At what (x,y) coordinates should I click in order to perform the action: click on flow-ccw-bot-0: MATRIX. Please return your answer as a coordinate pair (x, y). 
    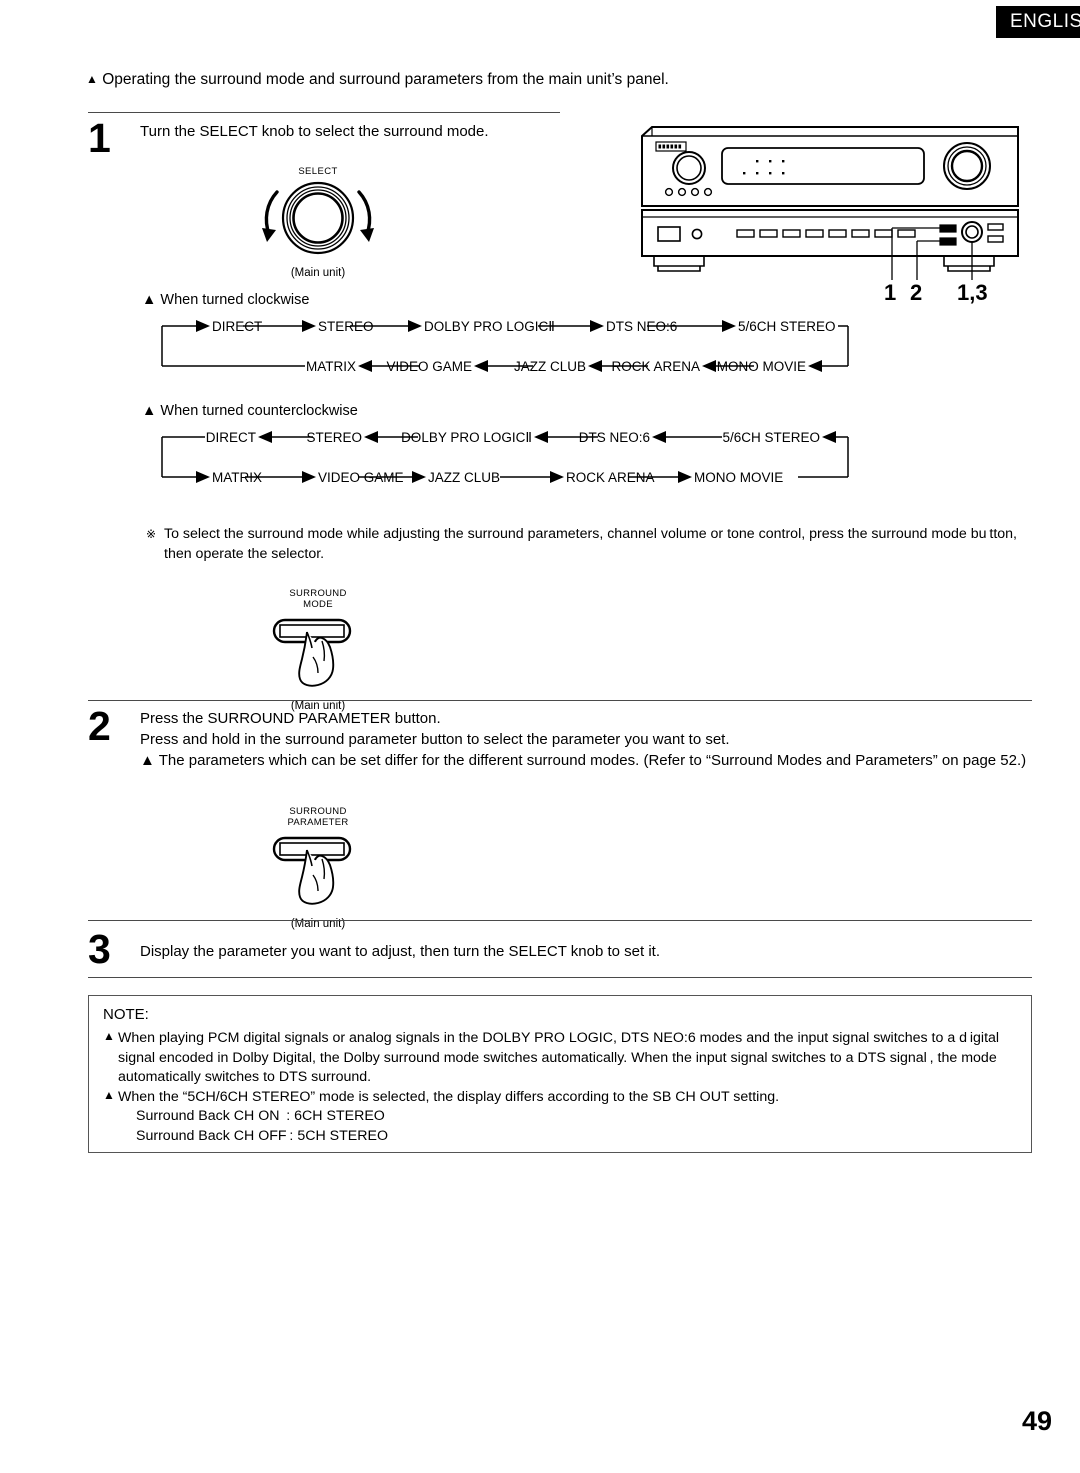
    Looking at the image, I should click on (237, 477).